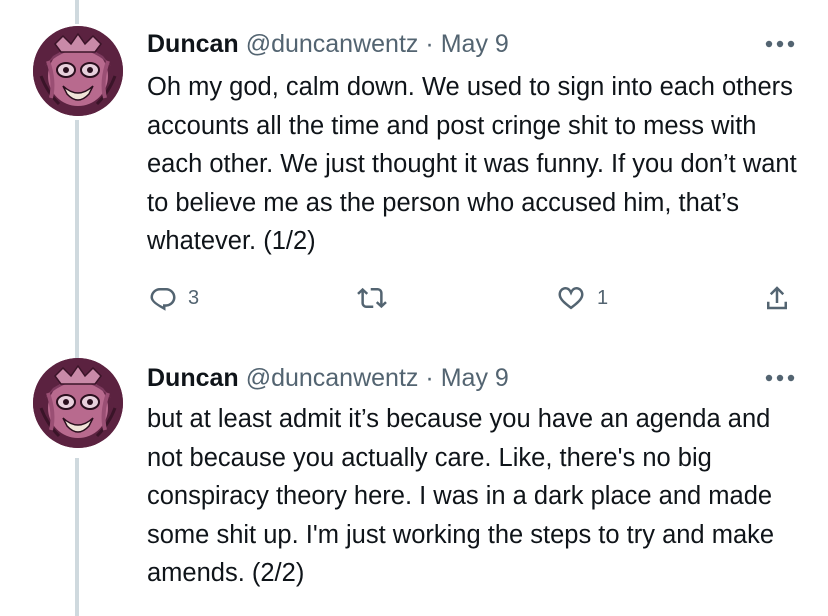 This screenshot has height=616, width=828. Describe the element at coordinates (372, 298) in the screenshot. I see `retweet-icon` at that location.